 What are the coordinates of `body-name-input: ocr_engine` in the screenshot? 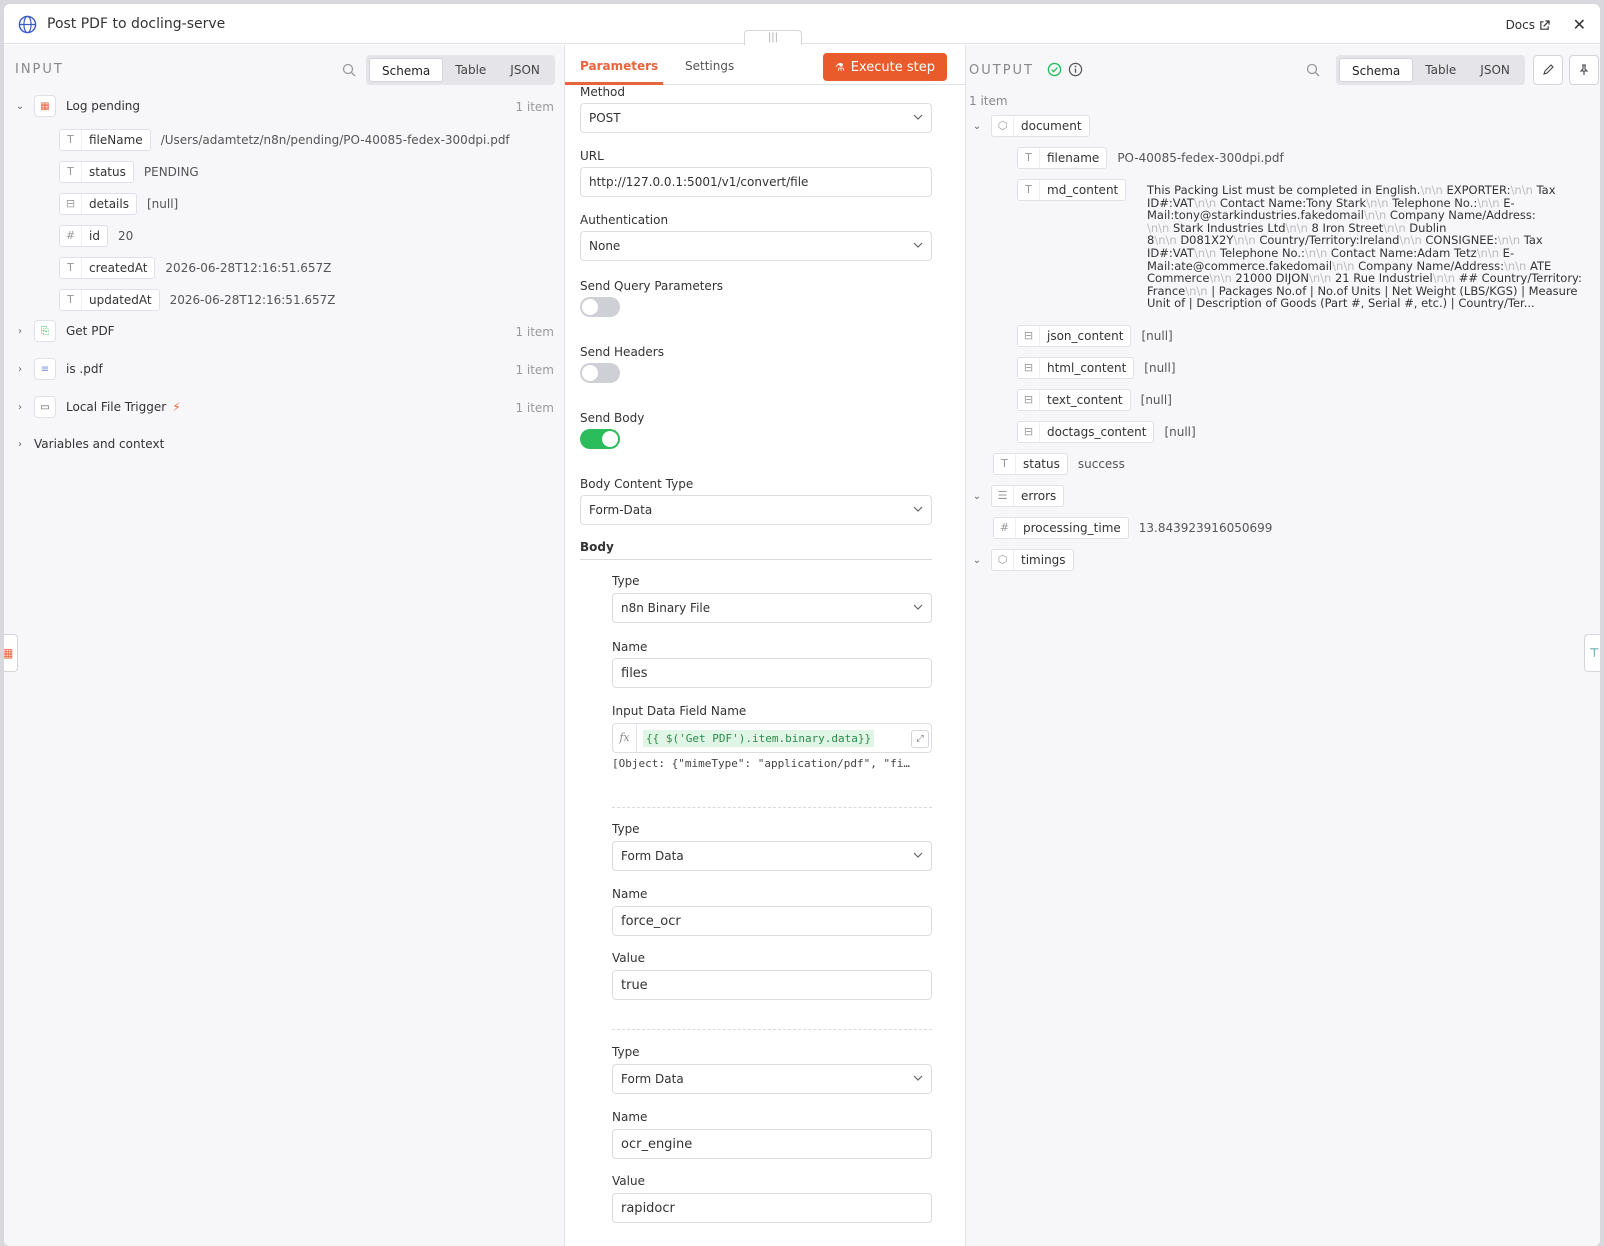 It's located at (772, 1144).